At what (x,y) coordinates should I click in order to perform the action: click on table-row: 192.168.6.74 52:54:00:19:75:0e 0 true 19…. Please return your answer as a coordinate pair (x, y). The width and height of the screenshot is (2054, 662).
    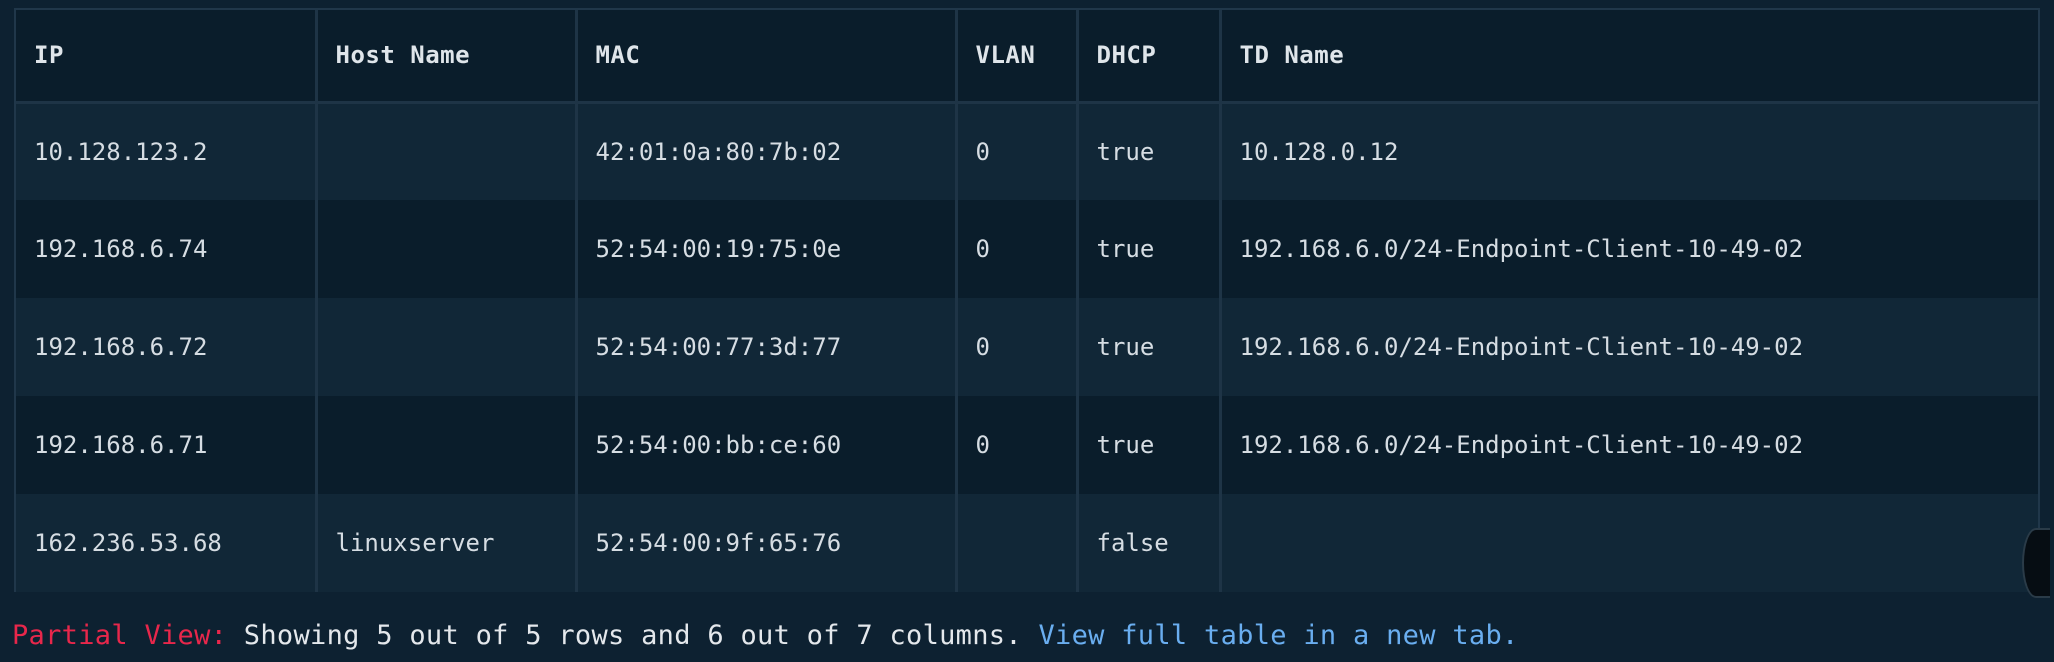
    Looking at the image, I should click on (1027, 249).